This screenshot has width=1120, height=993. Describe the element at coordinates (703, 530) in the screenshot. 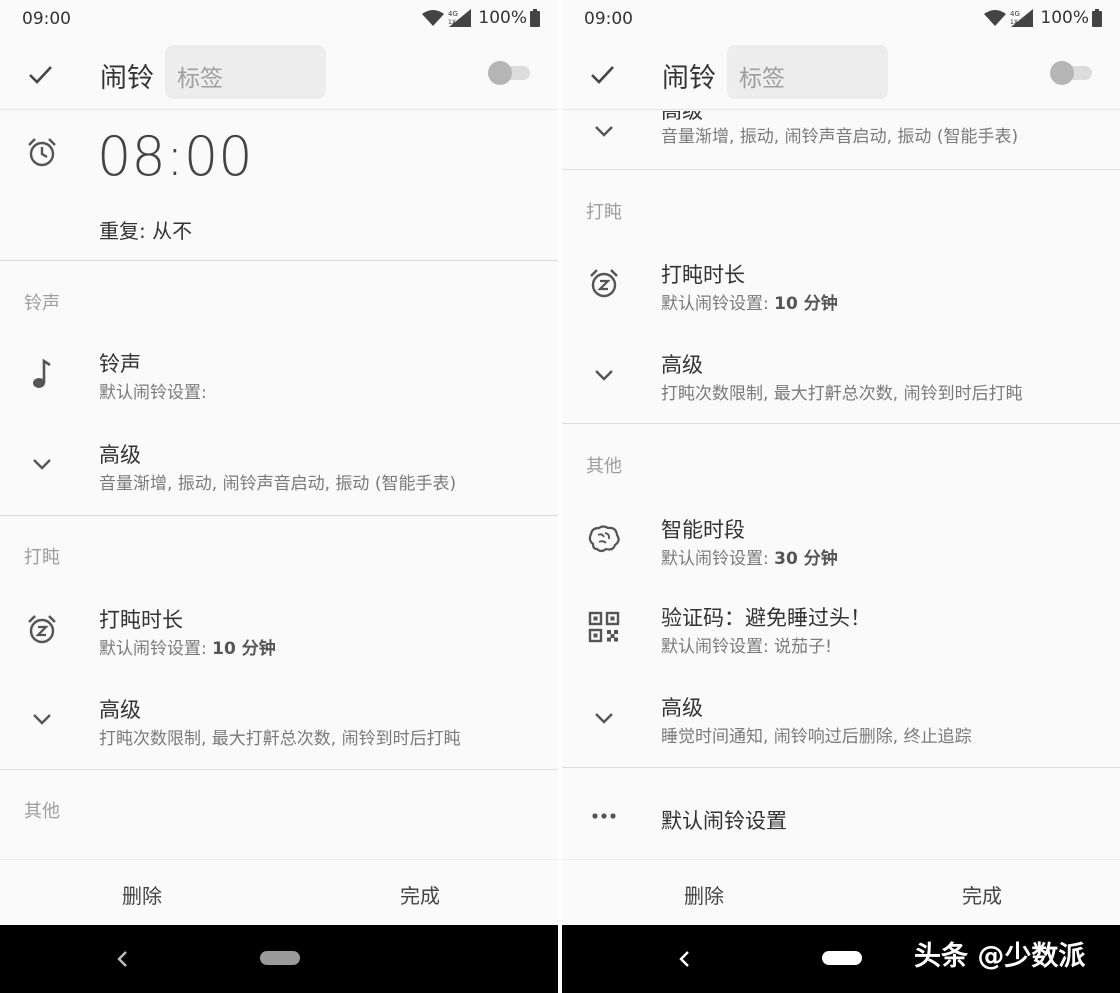

I see `smart-period-title: 智能时段` at that location.